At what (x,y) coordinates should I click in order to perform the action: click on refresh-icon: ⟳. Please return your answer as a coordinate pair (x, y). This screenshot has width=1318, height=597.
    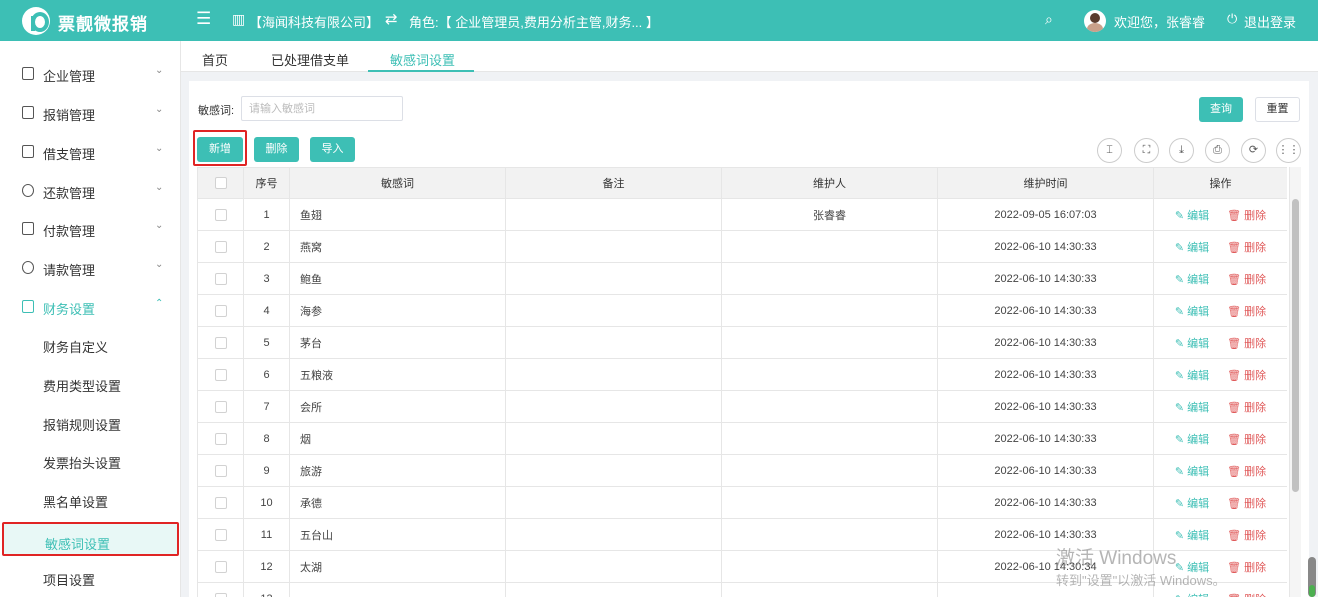
    Looking at the image, I should click on (1253, 150).